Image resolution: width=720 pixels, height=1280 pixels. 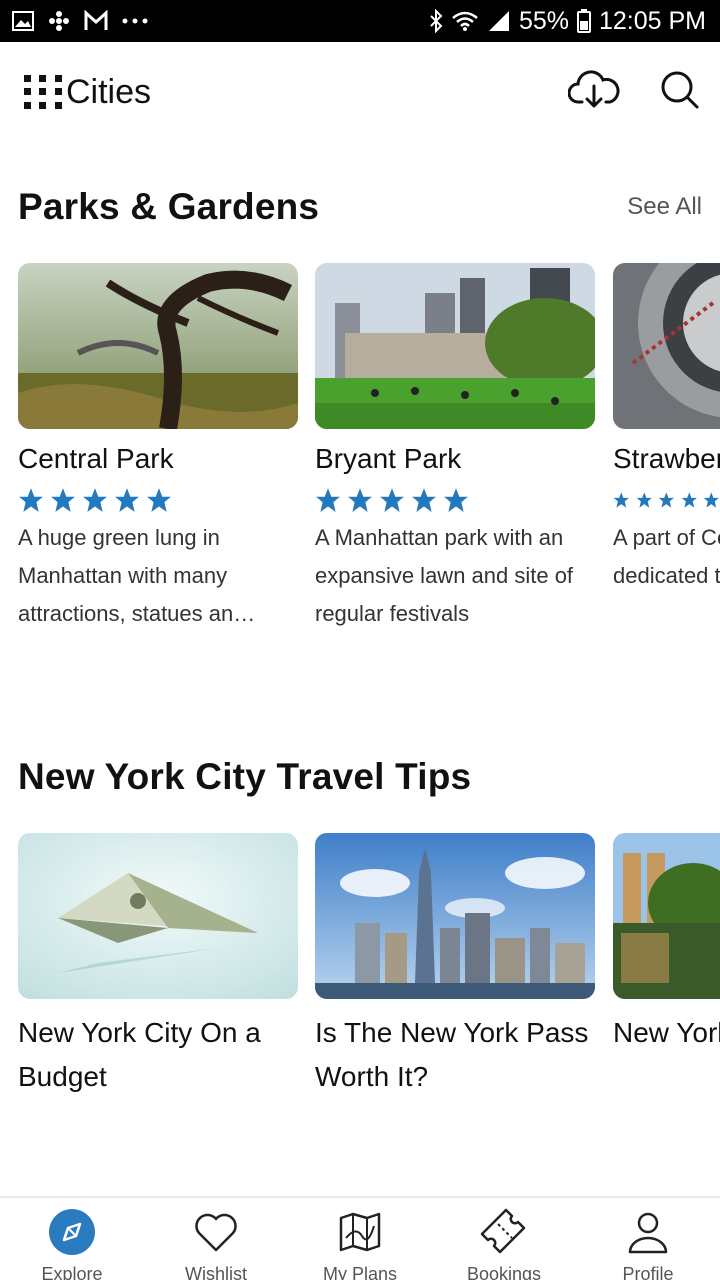 What do you see at coordinates (436, 21) in the screenshot?
I see `bluetooth-icon` at bounding box center [436, 21].